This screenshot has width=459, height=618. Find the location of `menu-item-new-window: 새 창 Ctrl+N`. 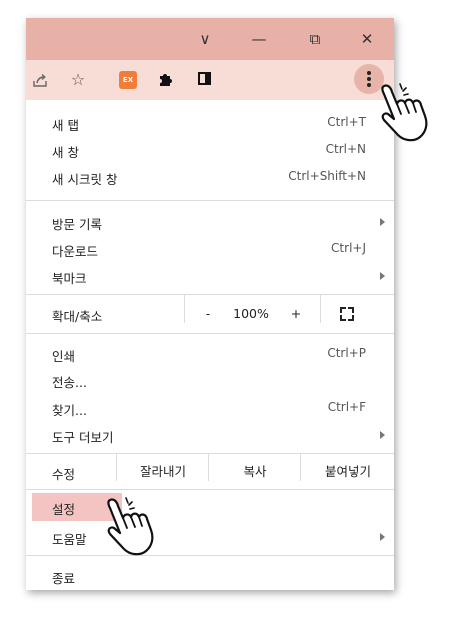

menu-item-new-window: 새 창 Ctrl+N is located at coordinates (210, 150).